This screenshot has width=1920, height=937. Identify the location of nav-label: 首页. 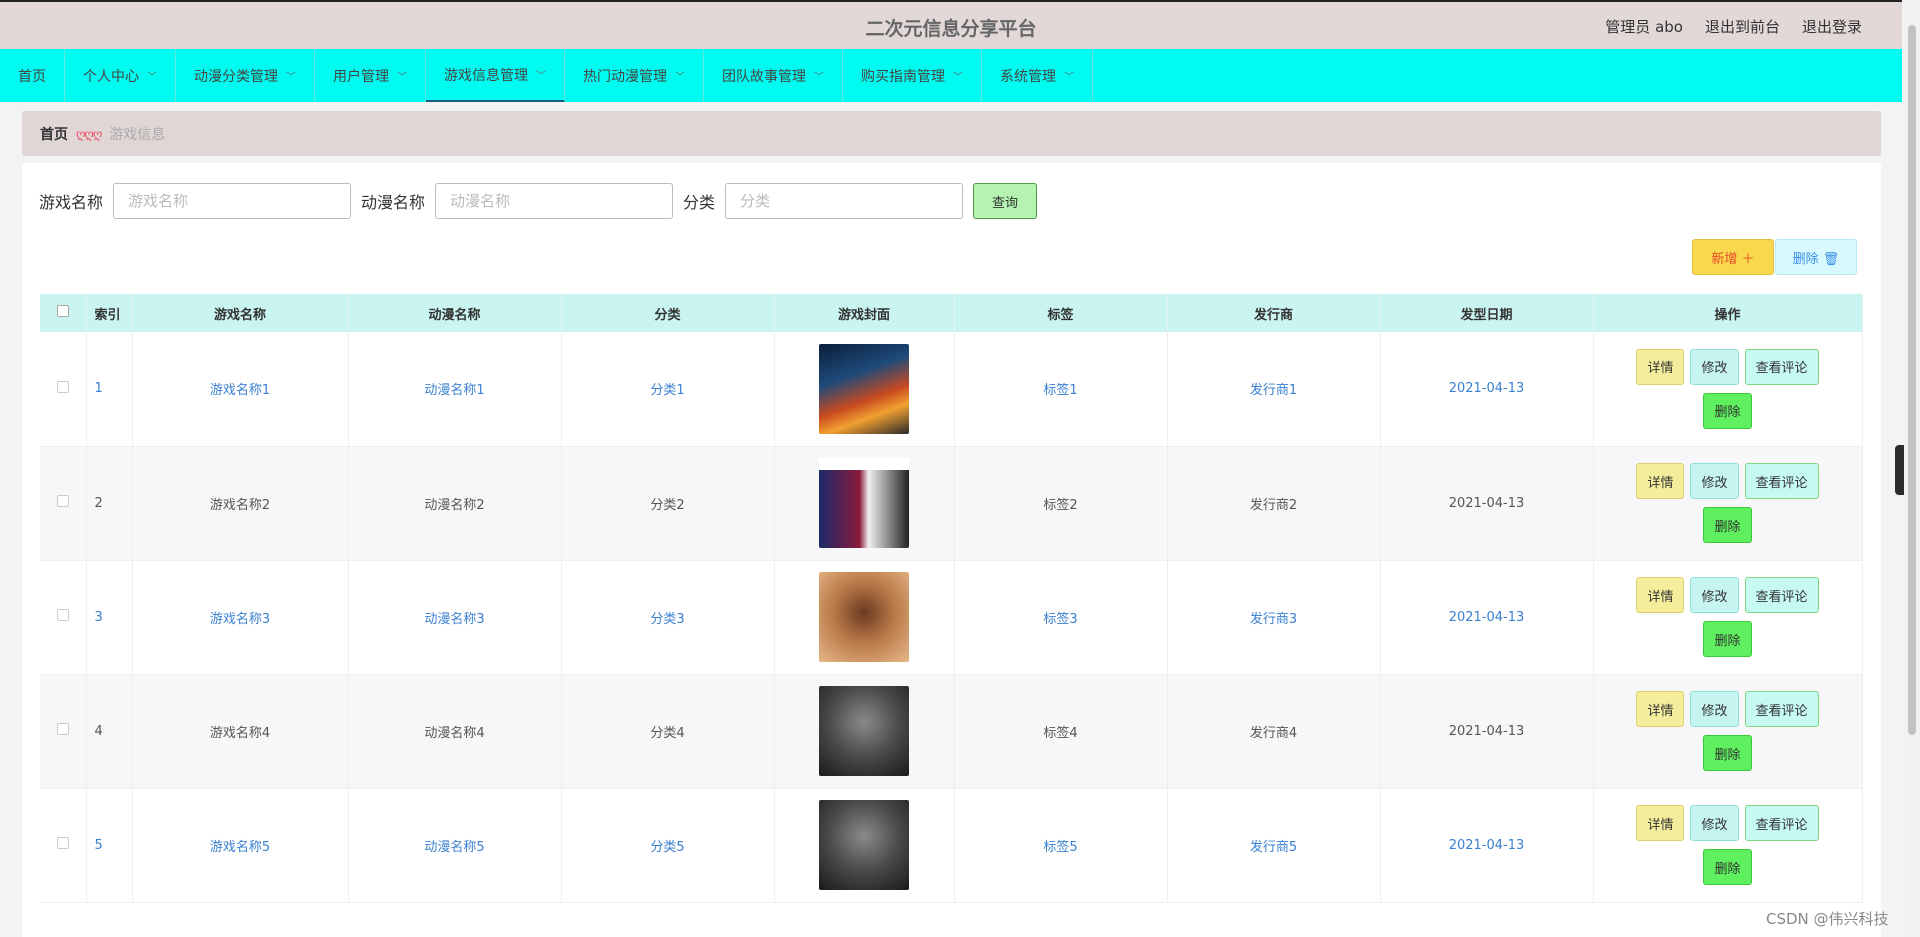
(32, 76).